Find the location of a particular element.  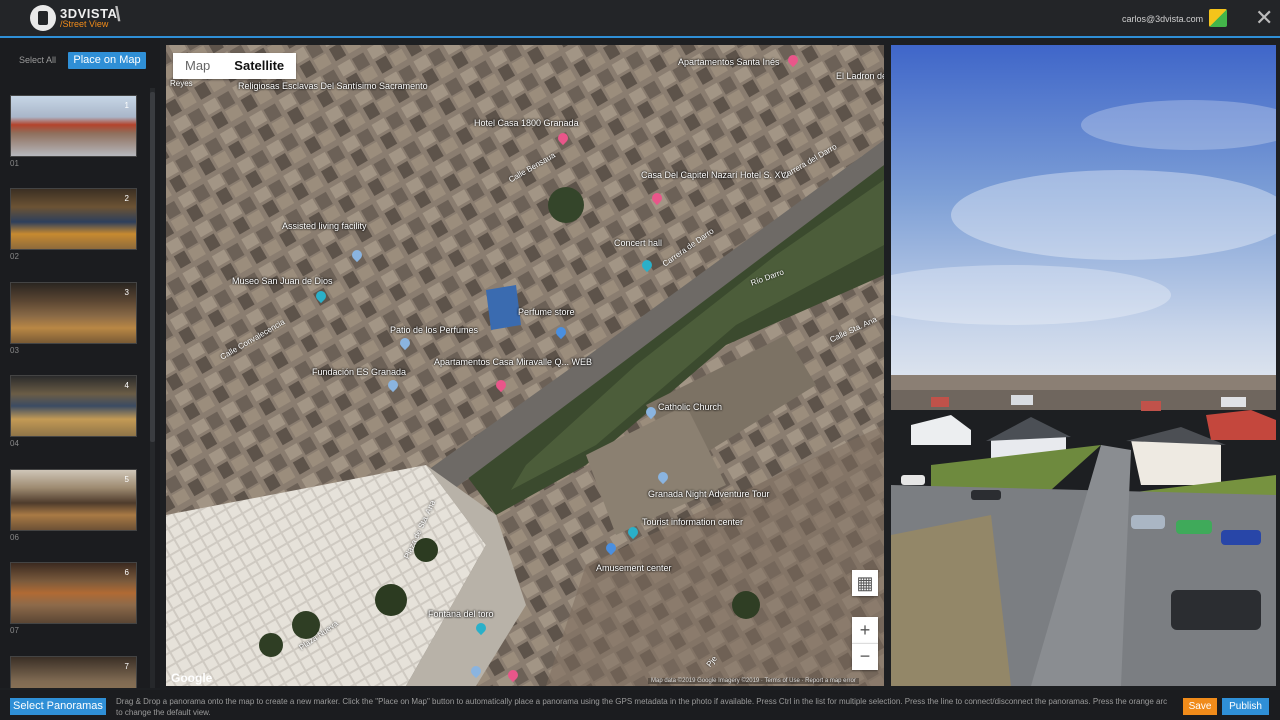

thumbnail-label: 04 is located at coordinates (14, 443).